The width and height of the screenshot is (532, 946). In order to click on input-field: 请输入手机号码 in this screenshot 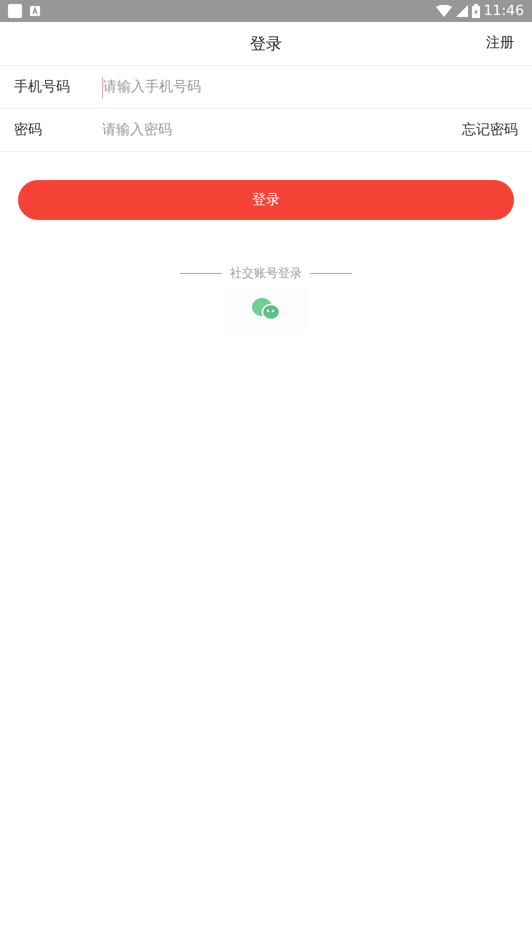, I will do `click(310, 87)`.